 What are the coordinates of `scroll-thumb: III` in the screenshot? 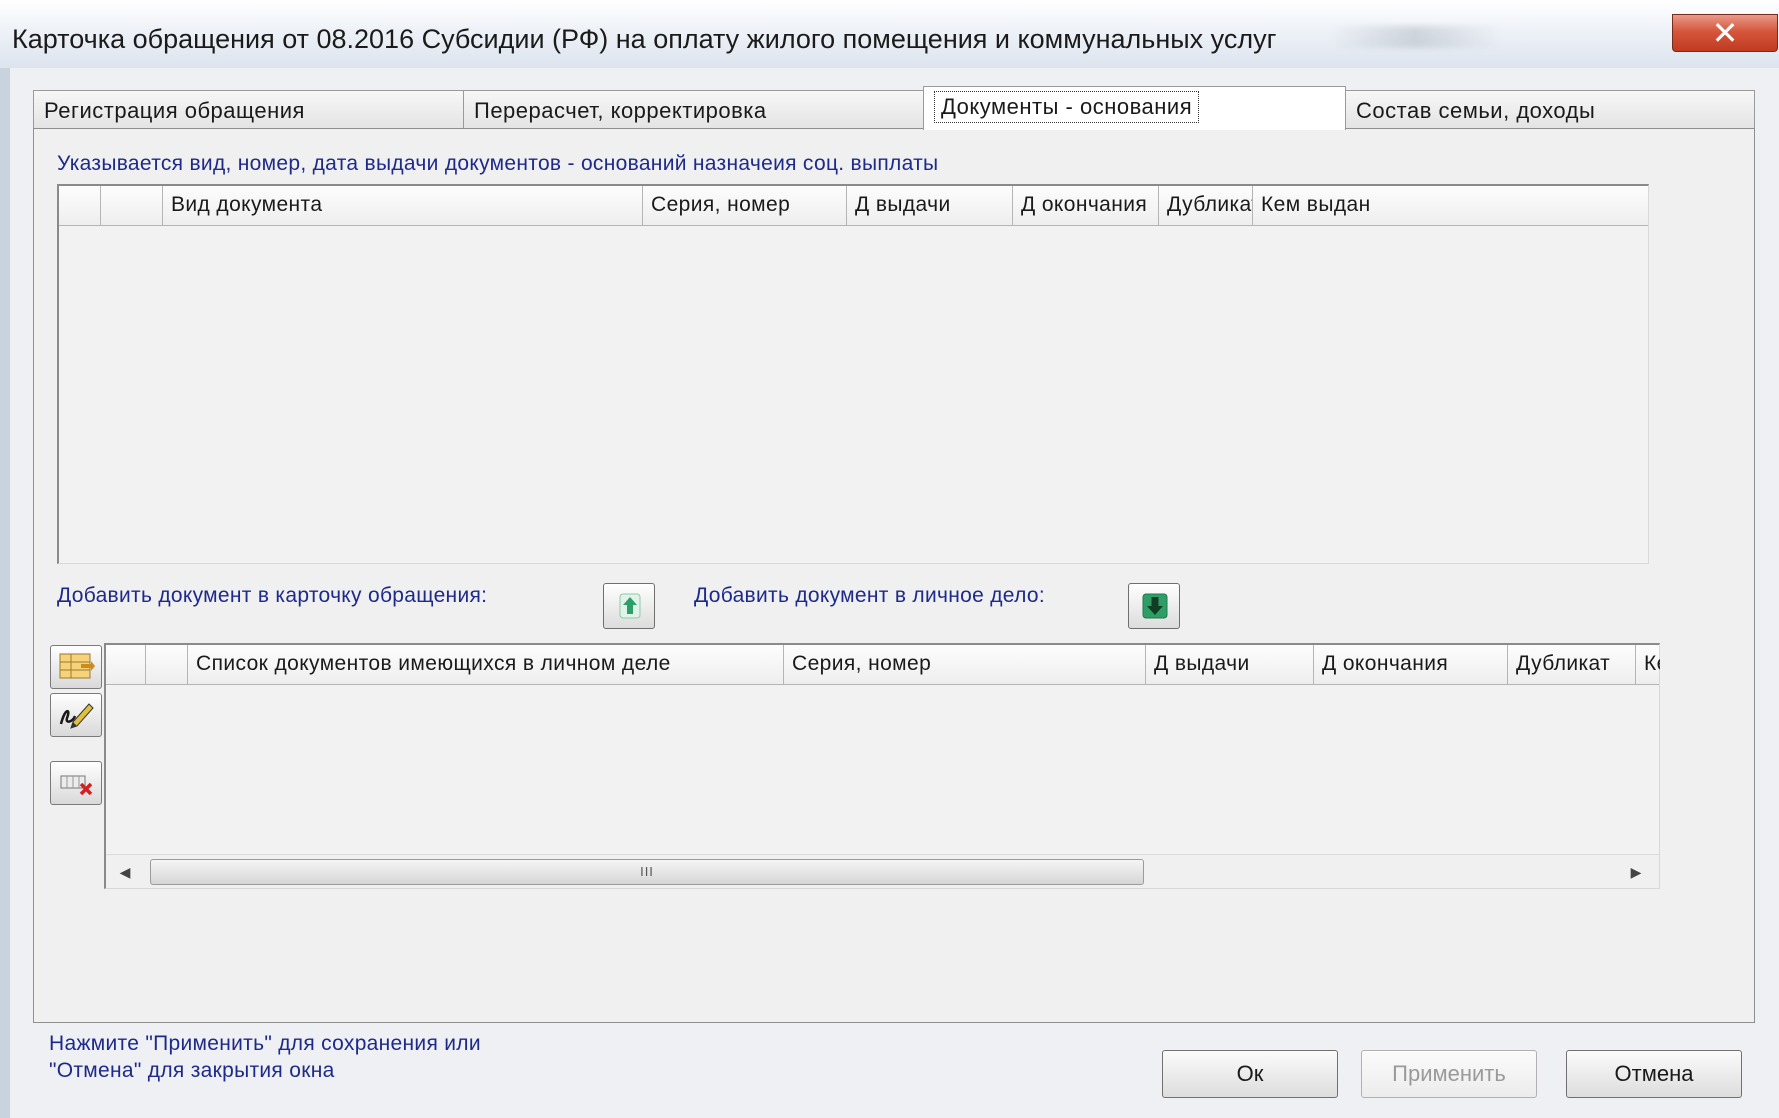 It's located at (647, 872).